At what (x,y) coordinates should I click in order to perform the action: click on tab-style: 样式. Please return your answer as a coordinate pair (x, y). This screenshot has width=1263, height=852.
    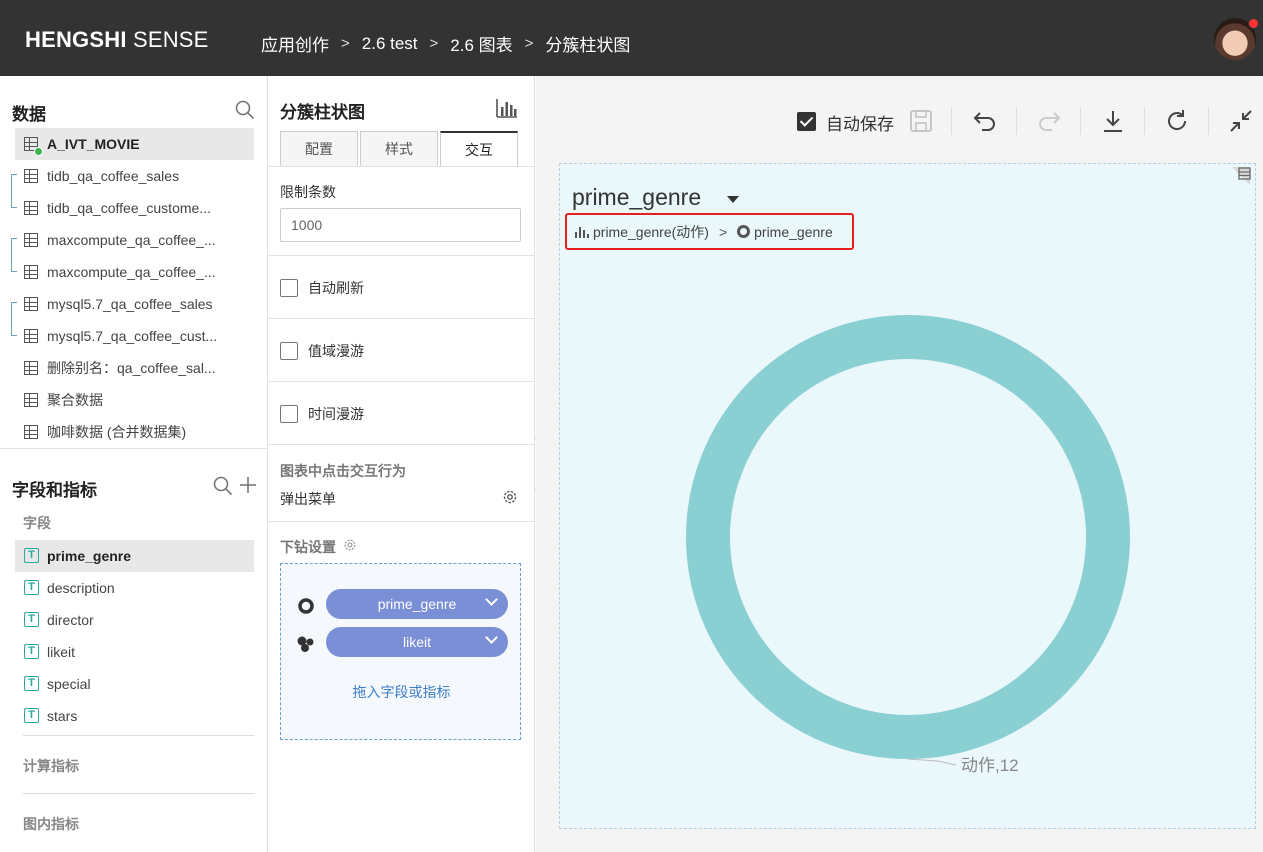
    Looking at the image, I should click on (399, 149).